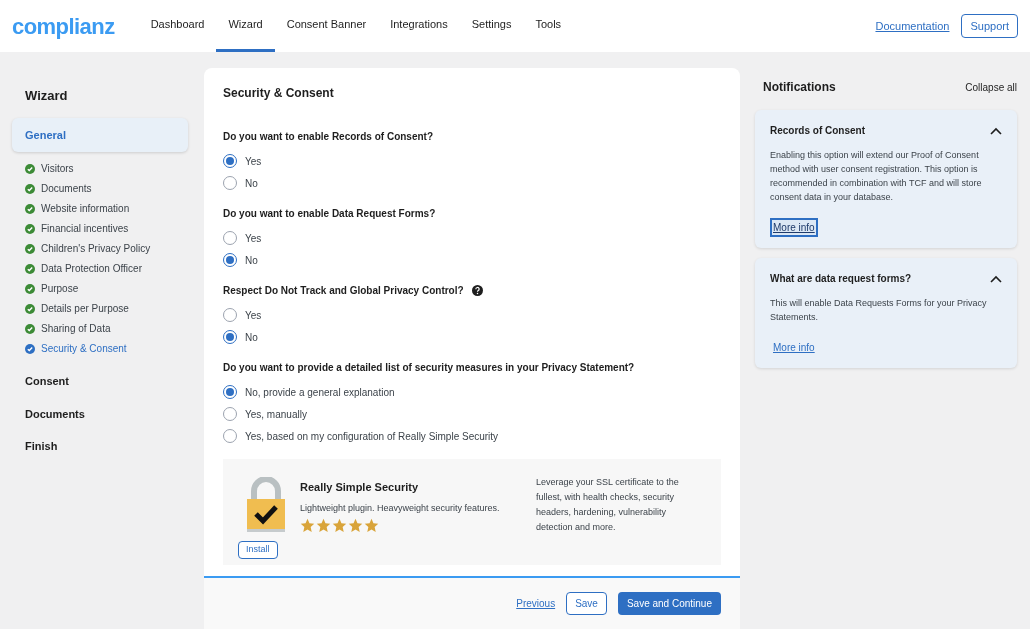 Image resolution: width=1030 pixels, height=629 pixels. Describe the element at coordinates (106, 308) in the screenshot. I see `sidebar-step: Details per Purpose` at that location.